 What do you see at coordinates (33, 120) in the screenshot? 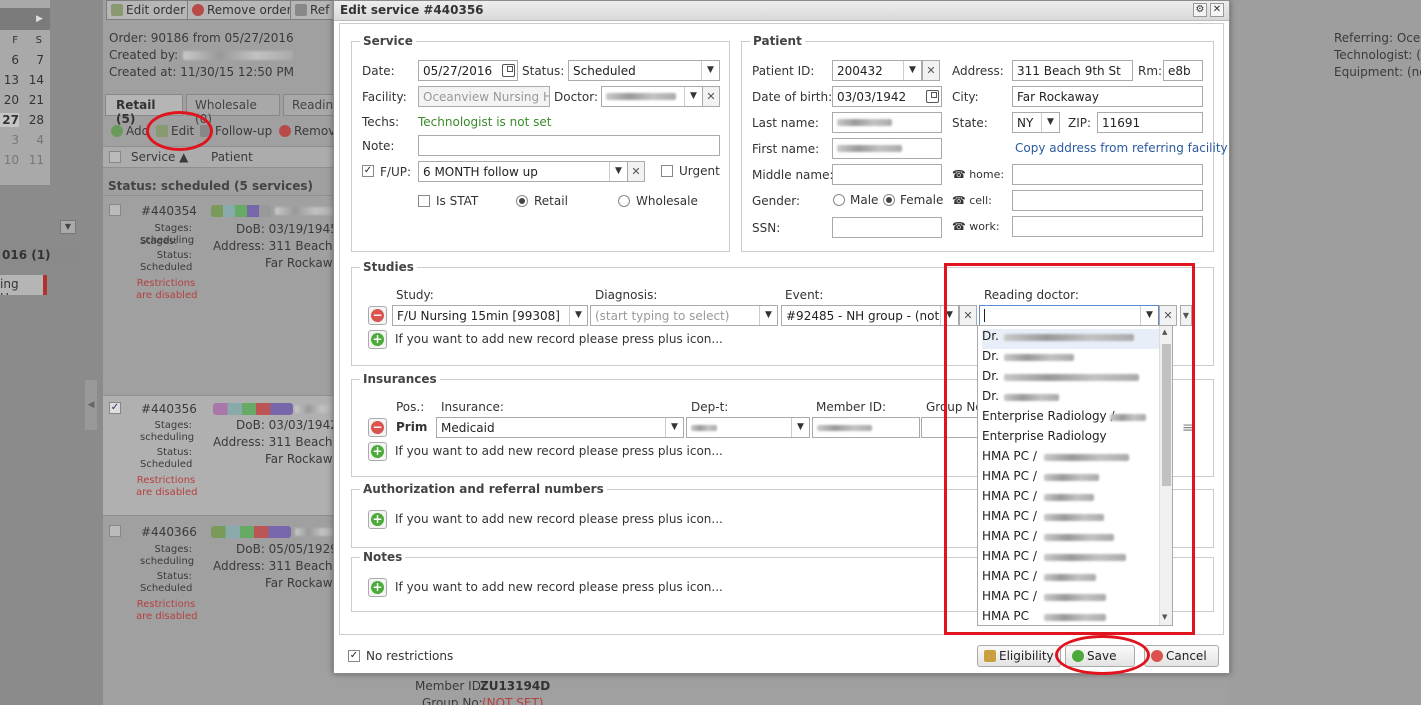
I see `calendar-day: 28` at bounding box center [33, 120].